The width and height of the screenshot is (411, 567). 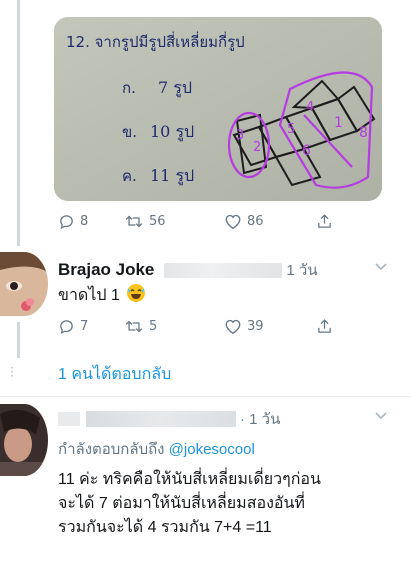 What do you see at coordinates (270, 326) in the screenshot?
I see `like-button: 39` at bounding box center [270, 326].